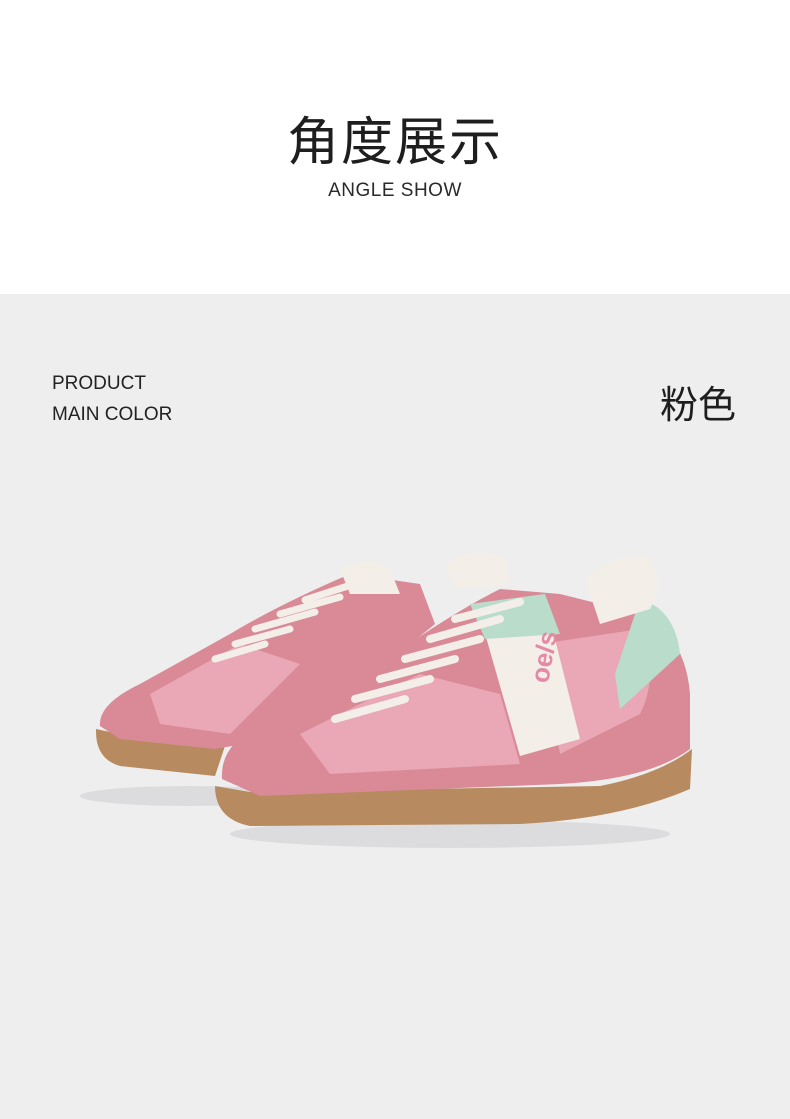  What do you see at coordinates (697, 405) in the screenshot?
I see `color-name: 粉色` at bounding box center [697, 405].